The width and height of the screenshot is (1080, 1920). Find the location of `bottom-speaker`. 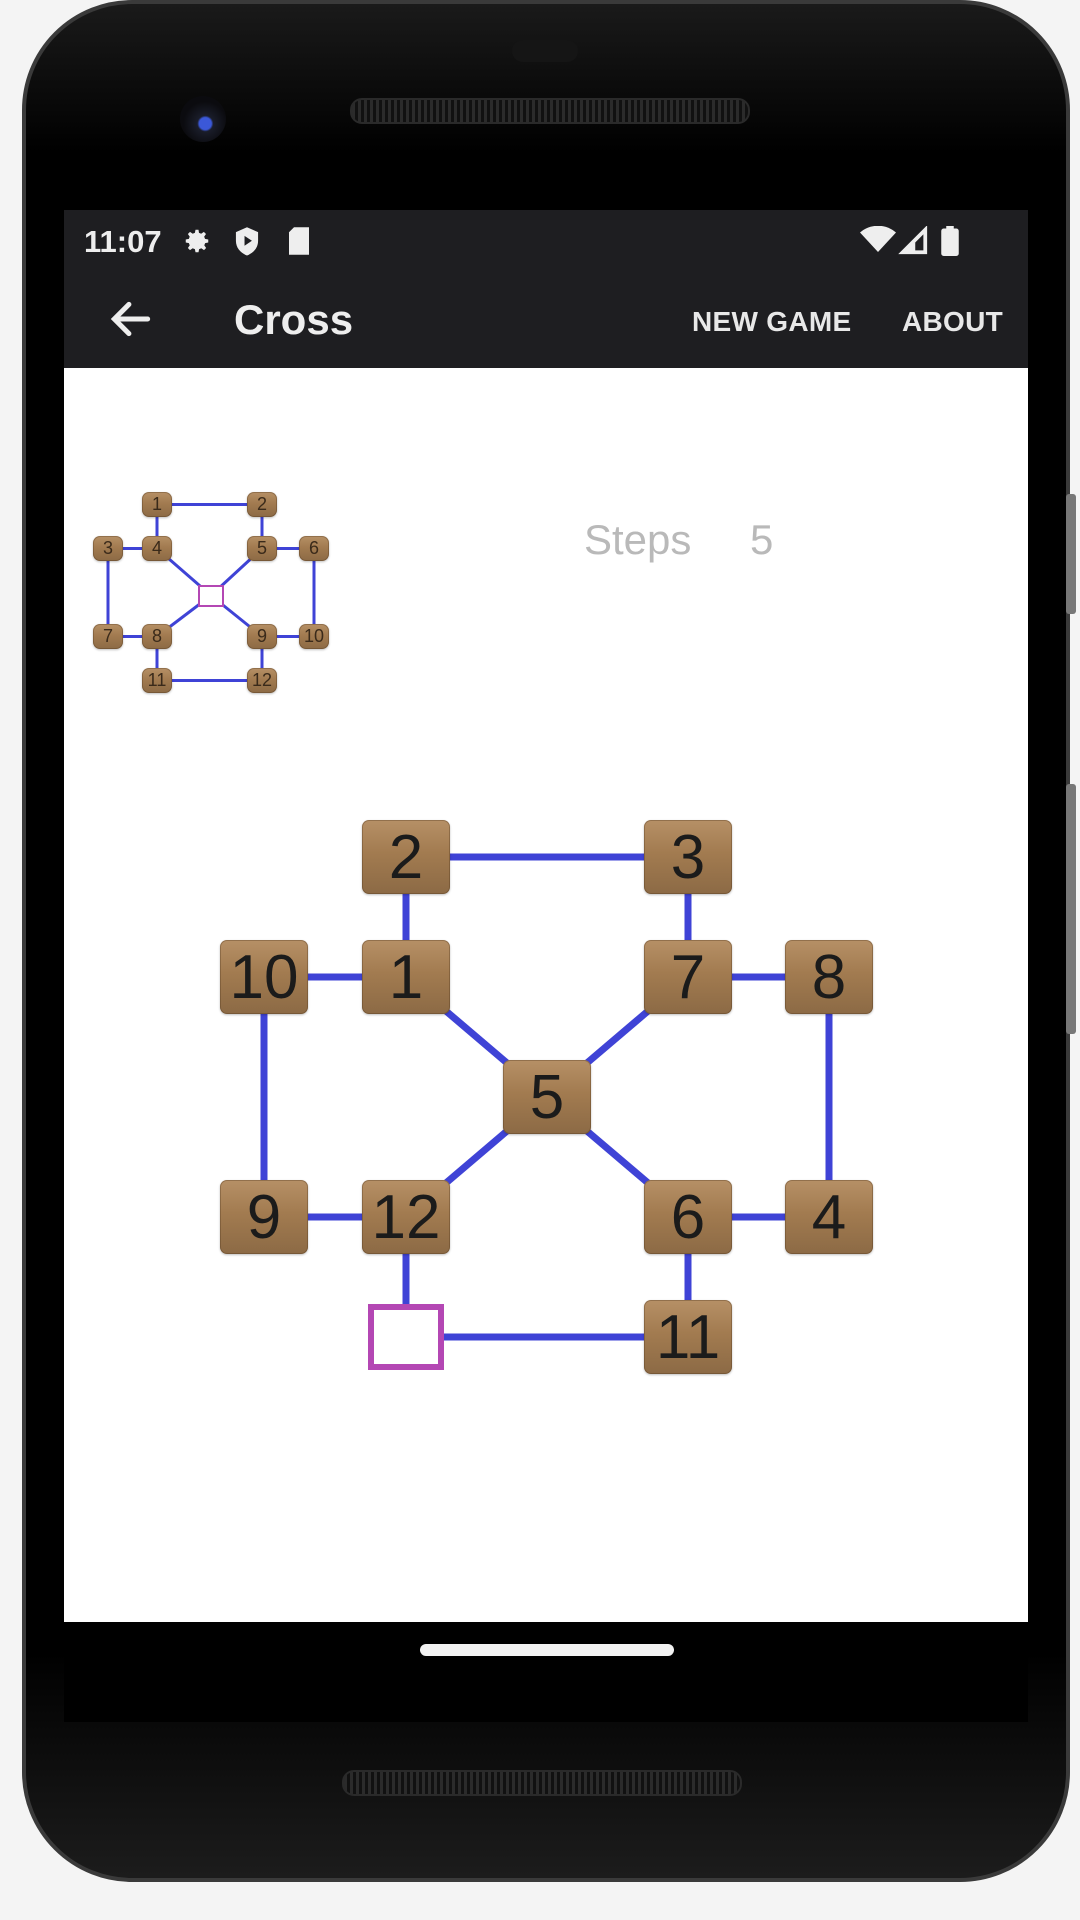

bottom-speaker is located at coordinates (542, 1783).